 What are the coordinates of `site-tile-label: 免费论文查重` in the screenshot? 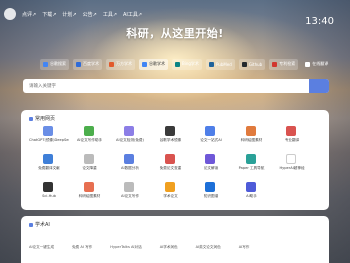 It's located at (170, 168).